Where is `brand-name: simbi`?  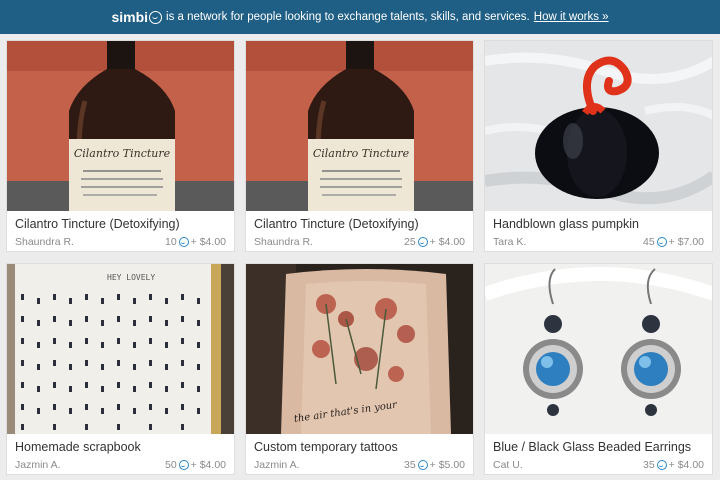 brand-name: simbi is located at coordinates (130, 17).